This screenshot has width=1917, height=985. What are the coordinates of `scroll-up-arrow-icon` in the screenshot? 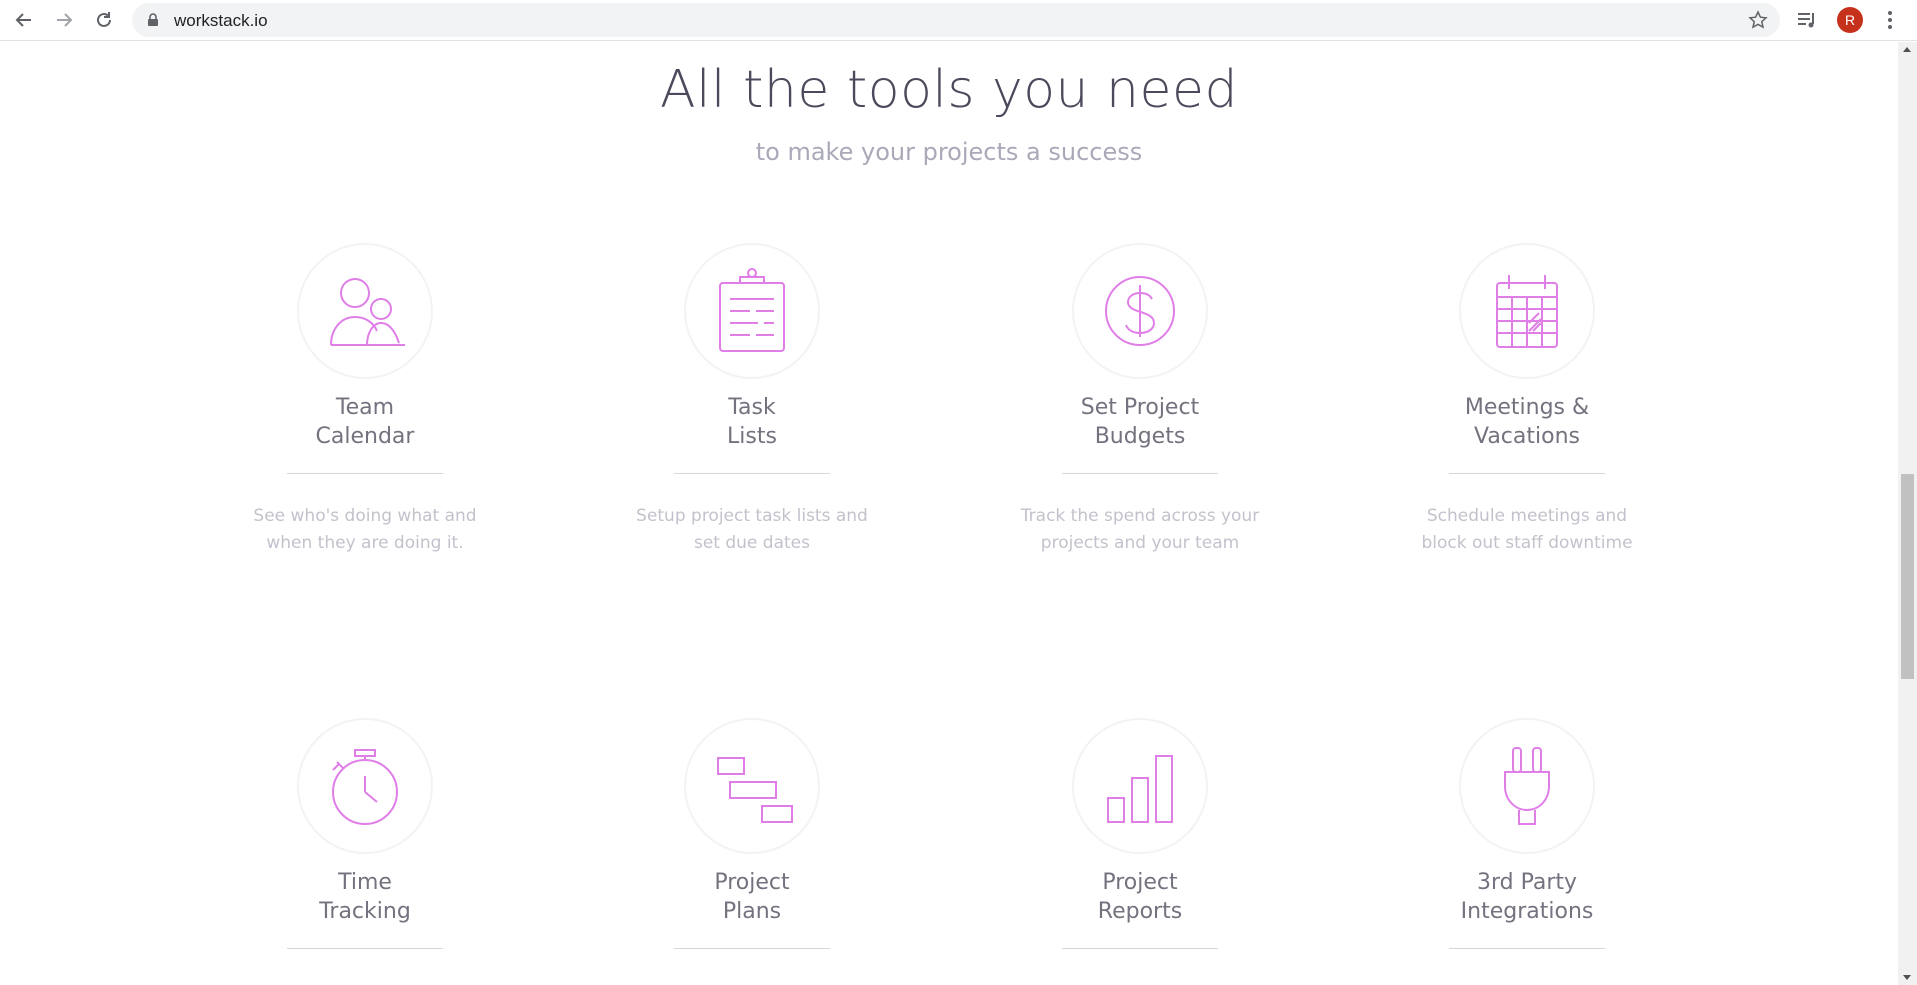 It's located at (1907, 49).